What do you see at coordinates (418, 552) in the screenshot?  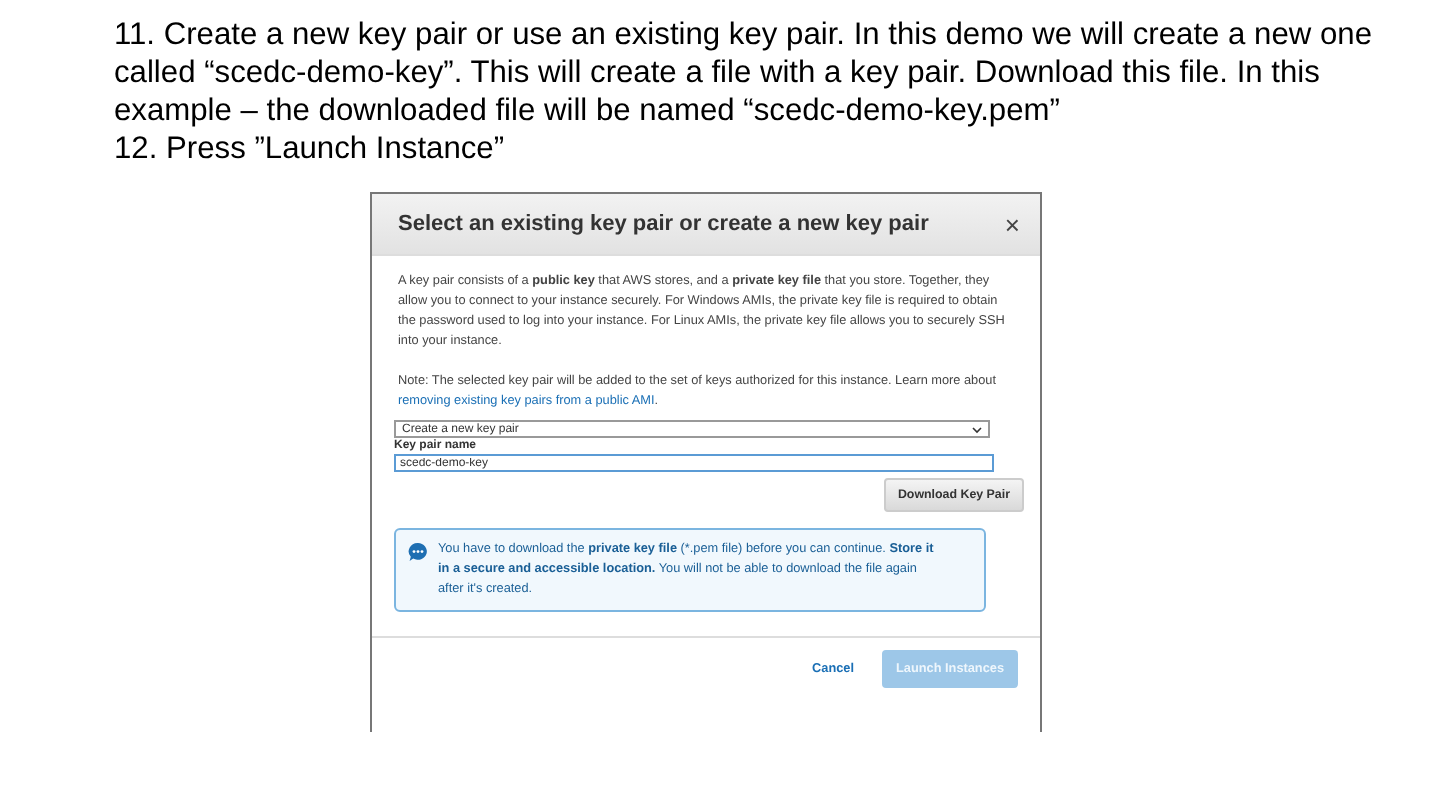 I see `chat-bubble-icon` at bounding box center [418, 552].